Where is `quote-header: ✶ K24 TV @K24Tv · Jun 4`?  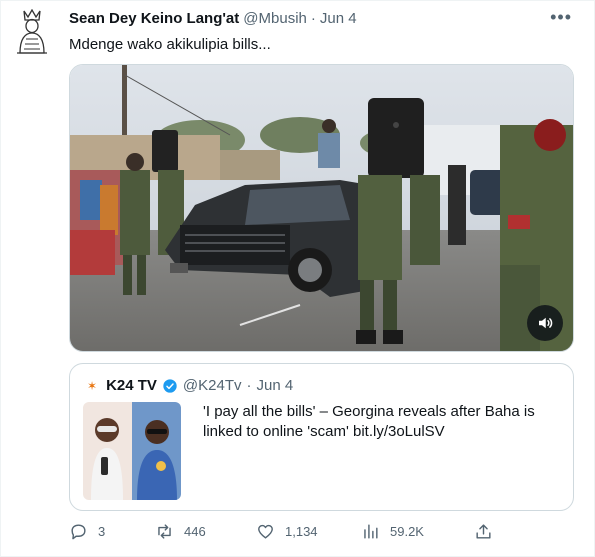 quote-header: ✶ K24 TV @K24Tv · Jun 4 is located at coordinates (190, 385).